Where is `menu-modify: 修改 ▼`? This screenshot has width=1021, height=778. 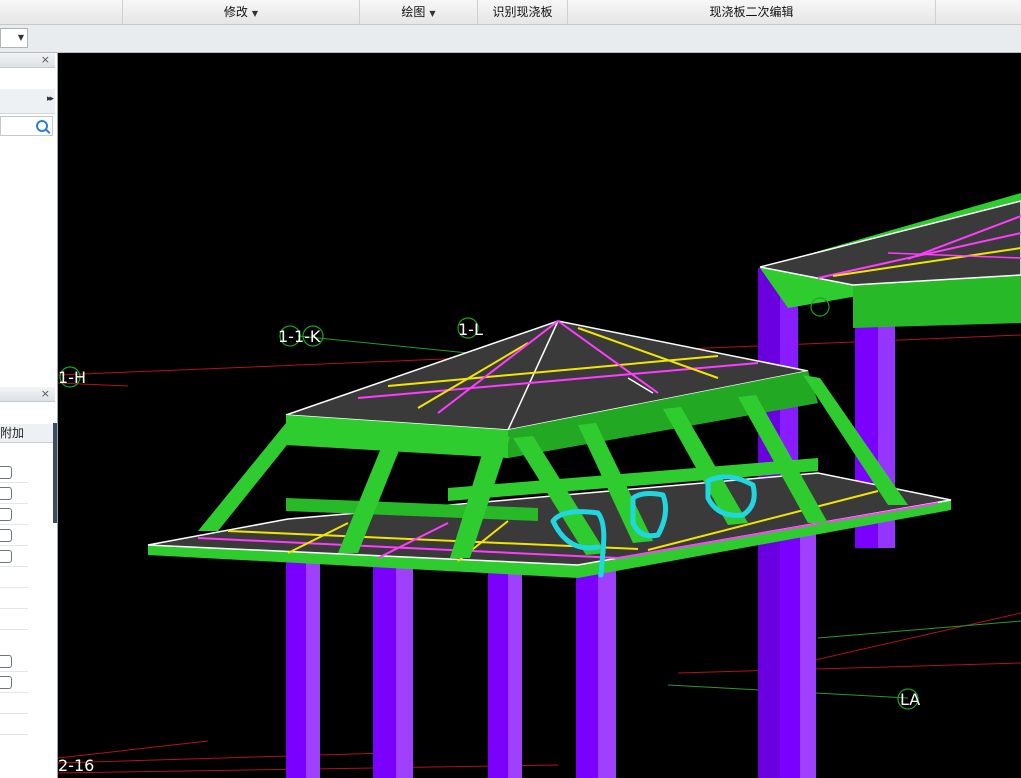 menu-modify: 修改 ▼ is located at coordinates (241, 12).